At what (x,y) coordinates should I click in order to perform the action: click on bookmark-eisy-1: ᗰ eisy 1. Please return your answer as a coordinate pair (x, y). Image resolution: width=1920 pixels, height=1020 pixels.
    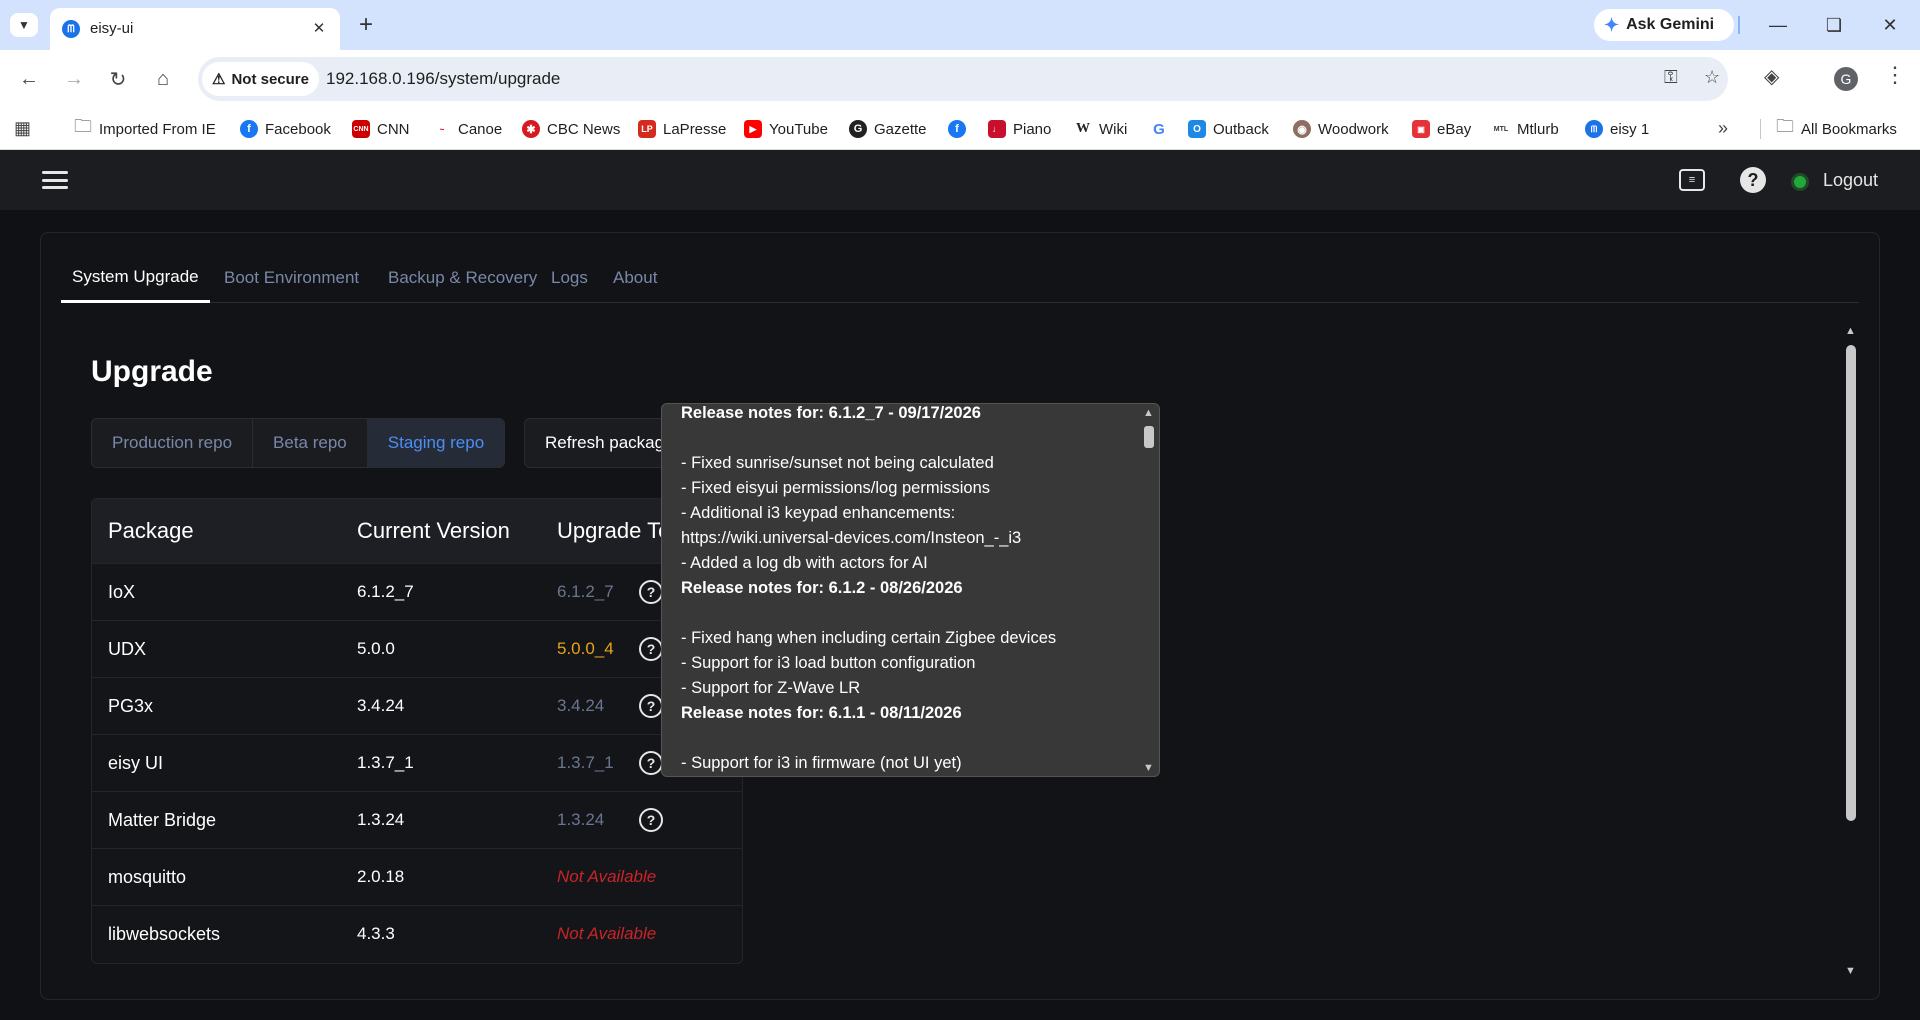
    Looking at the image, I should click on (1617, 129).